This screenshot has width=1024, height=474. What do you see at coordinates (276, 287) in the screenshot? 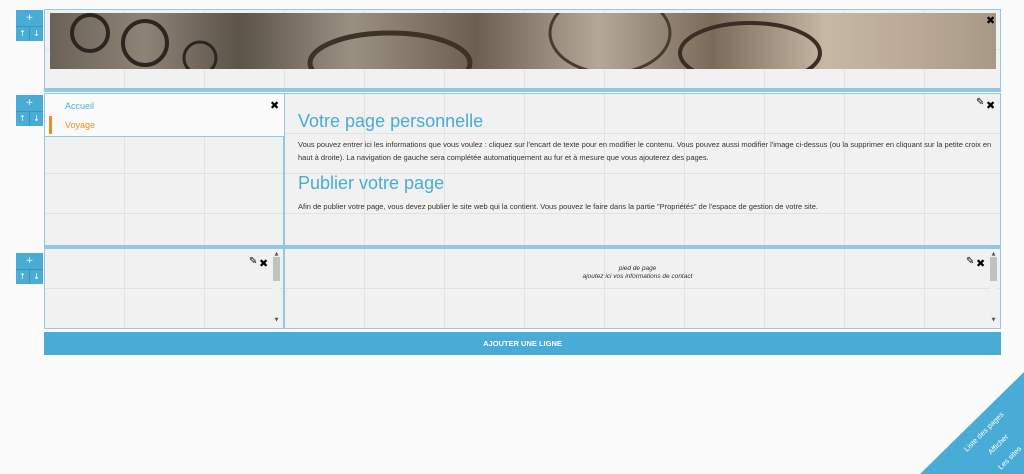
I see `footer-left-scrollbar: ▲ ▼` at bounding box center [276, 287].